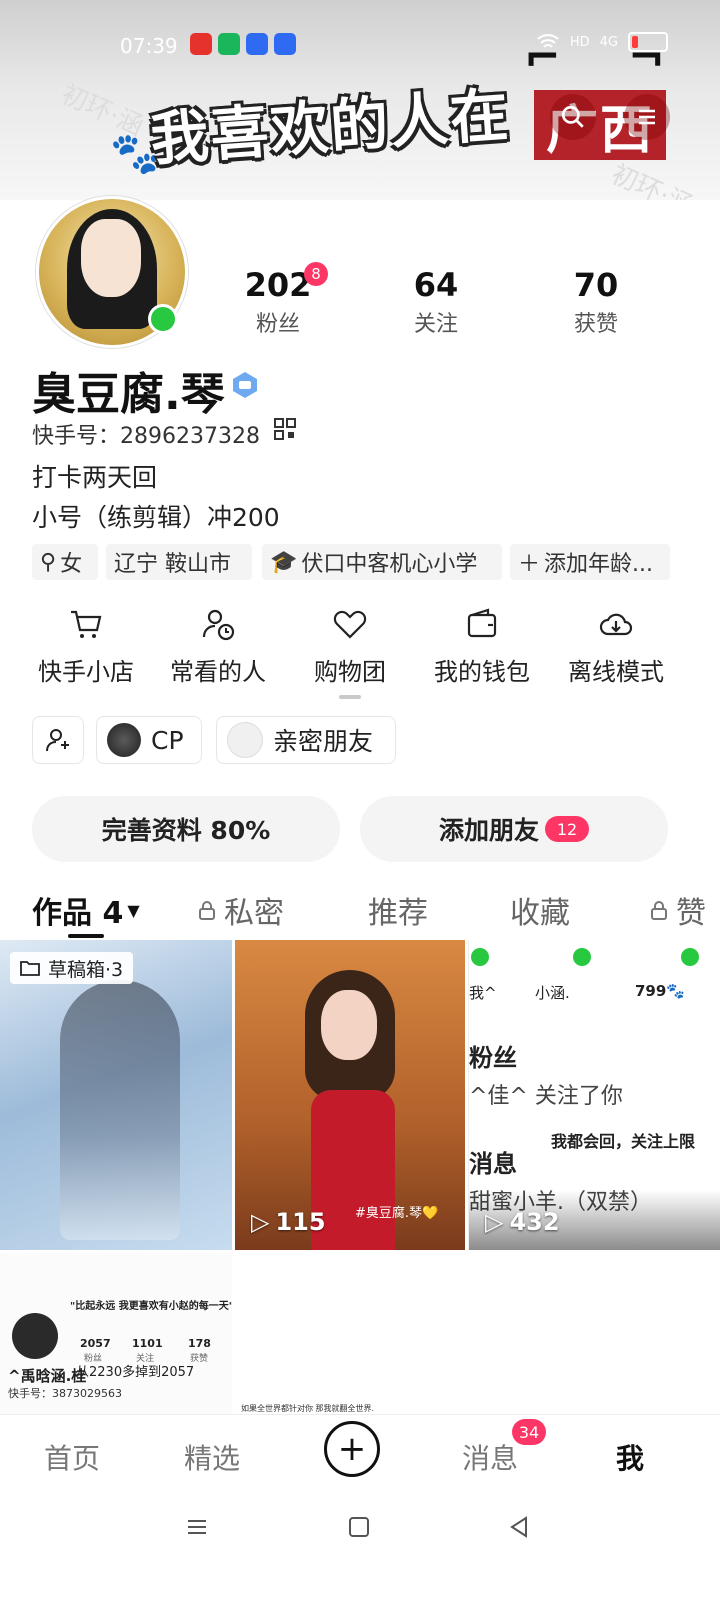 The width and height of the screenshot is (720, 1612). Describe the element at coordinates (548, 41) in the screenshot. I see `wifi-icon` at that location.